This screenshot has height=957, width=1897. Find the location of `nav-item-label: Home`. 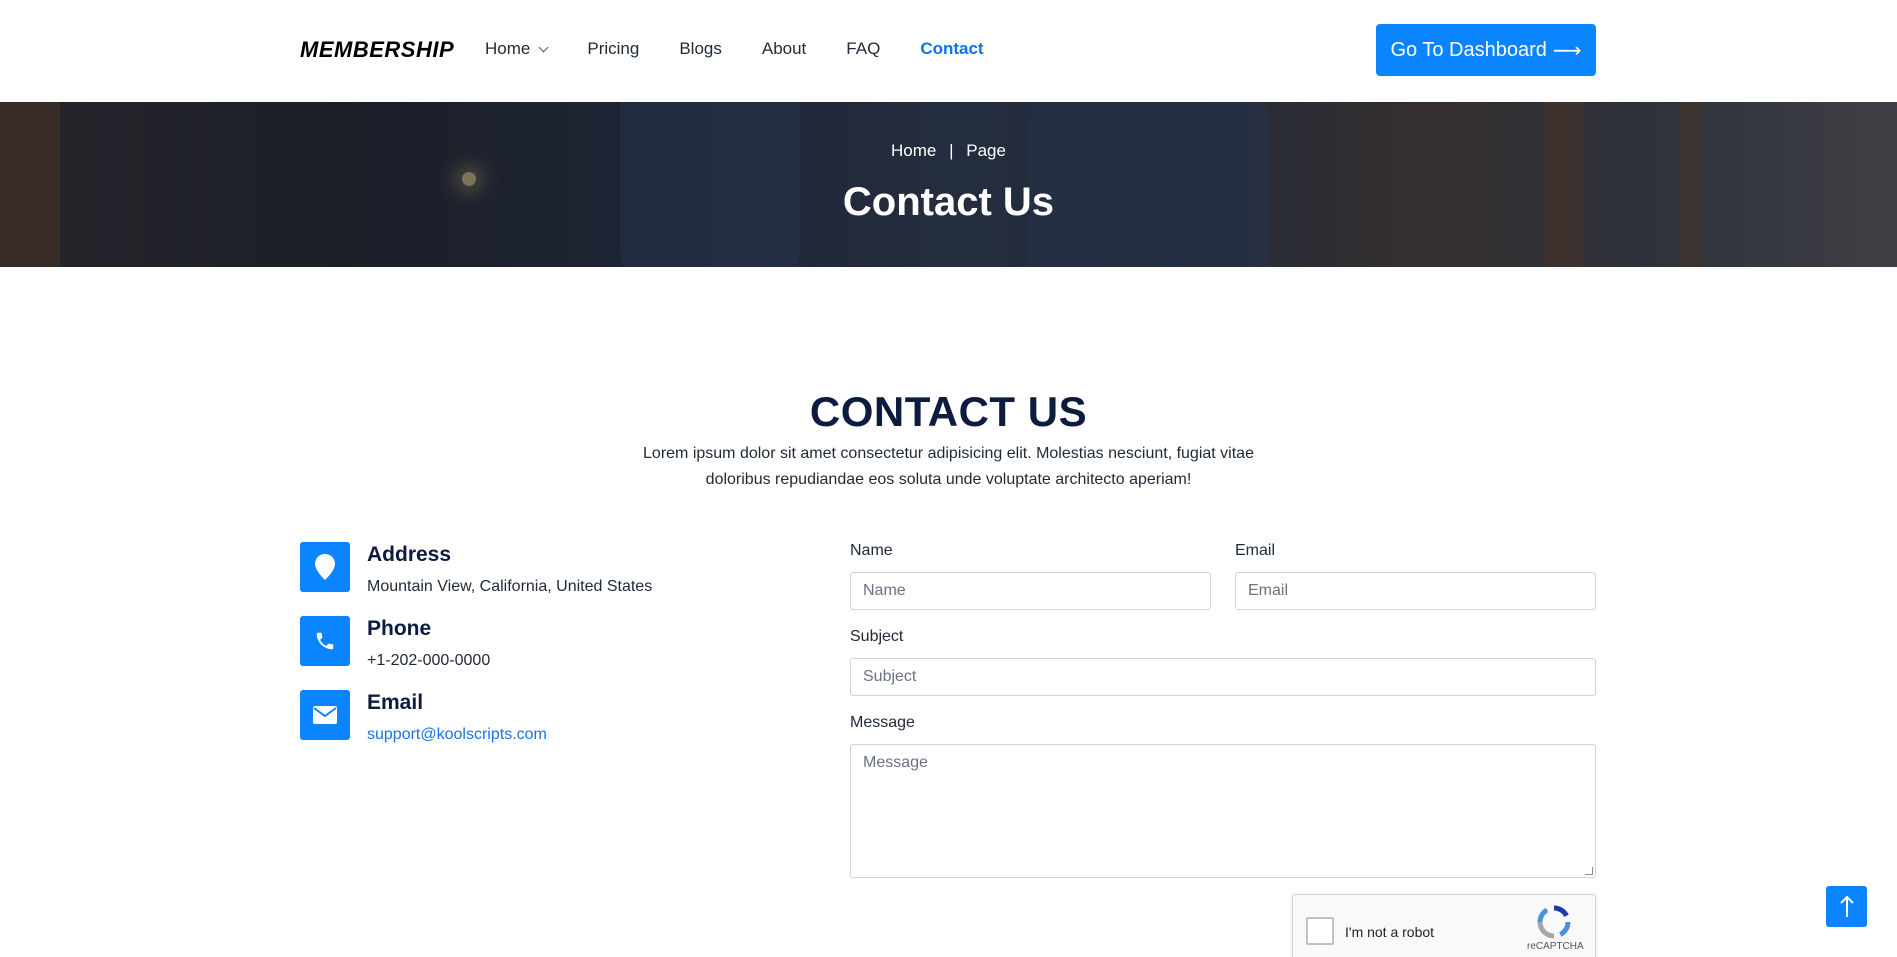

nav-item-label: Home is located at coordinates (508, 48).